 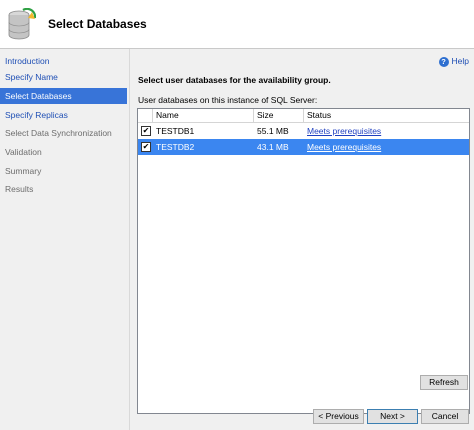 What do you see at coordinates (303, 131) in the screenshot?
I see `table-row: ✔ TESTDB1 55.1 MB Meets prerequisites` at bounding box center [303, 131].